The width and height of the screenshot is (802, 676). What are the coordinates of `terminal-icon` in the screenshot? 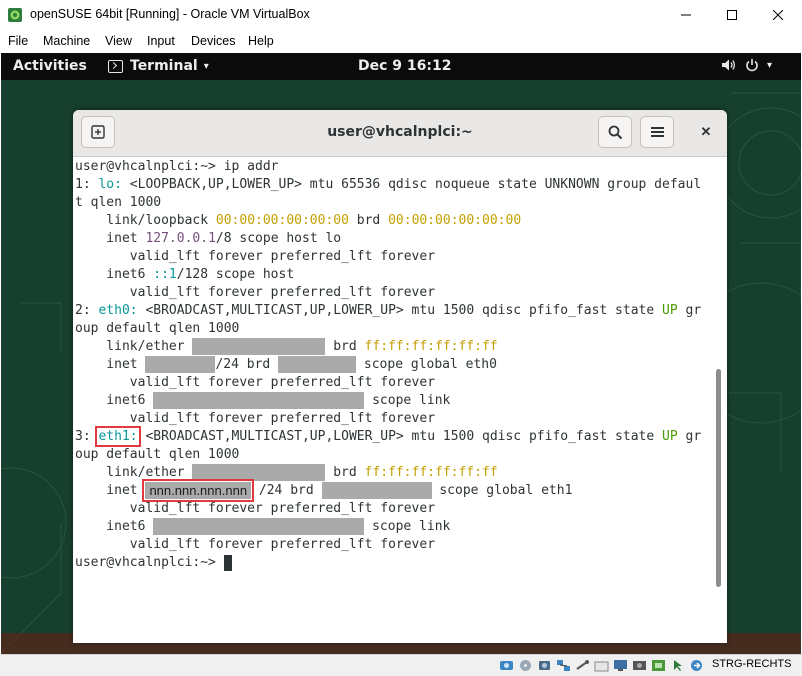 It's located at (115, 66).